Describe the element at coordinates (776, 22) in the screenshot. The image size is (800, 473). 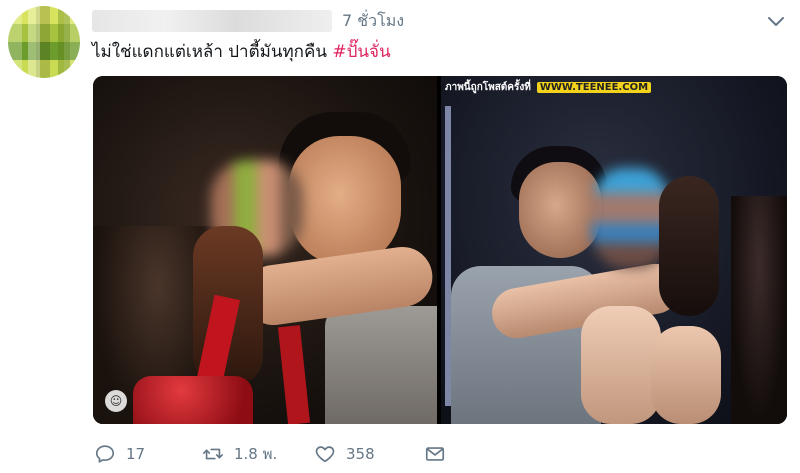
I see `chevron-down-icon` at that location.